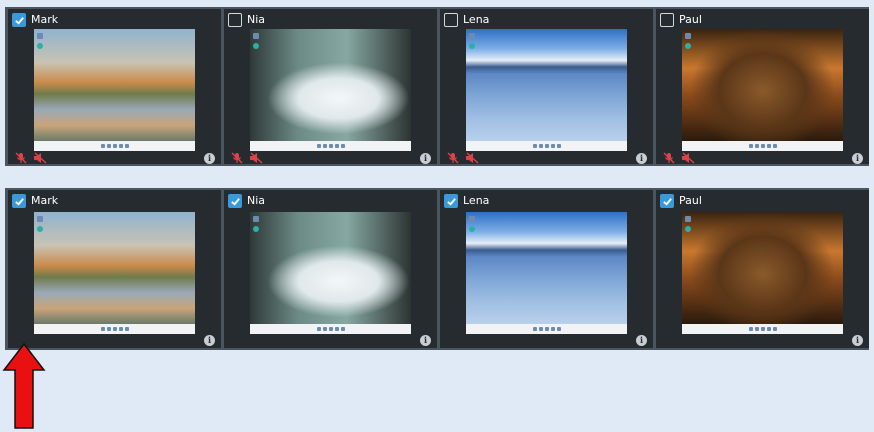  I want to click on tile-header: Paul, so click(681, 20).